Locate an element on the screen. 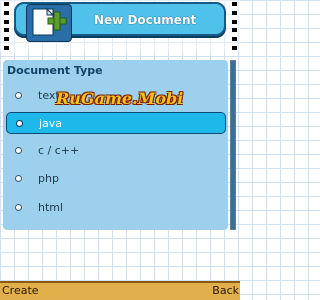 The height and width of the screenshot is (300, 320). window-title: New Document is located at coordinates (145, 20).